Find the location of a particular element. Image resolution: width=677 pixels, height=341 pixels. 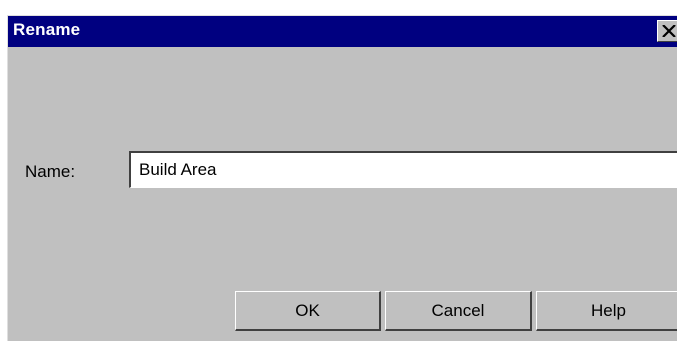

cancel-button: Cancel is located at coordinates (458, 311).